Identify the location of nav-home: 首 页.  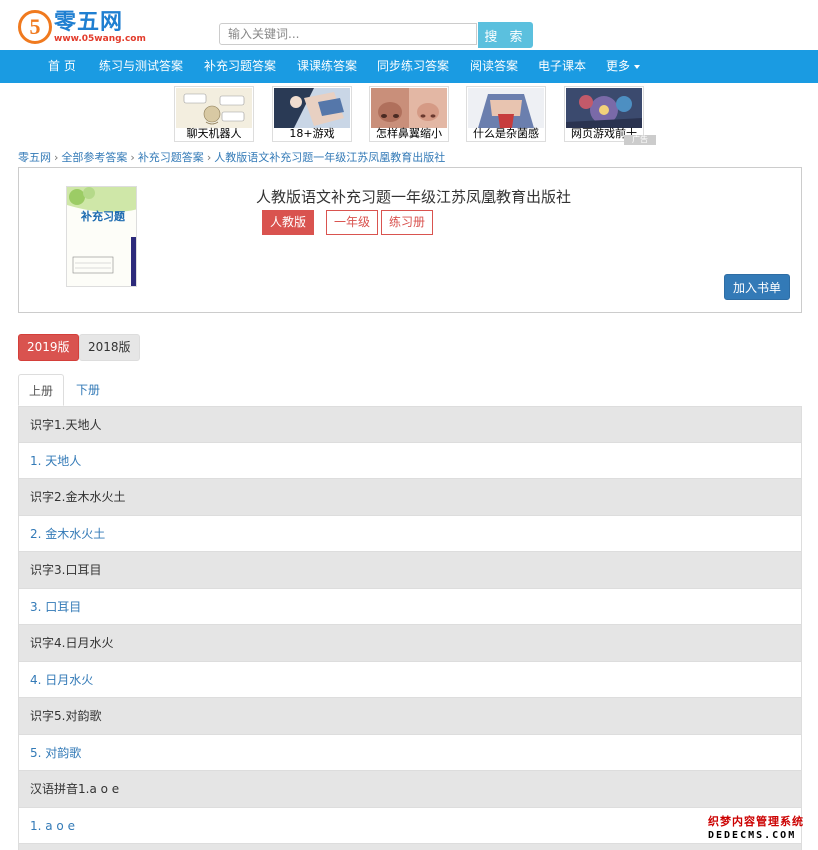
(62, 66).